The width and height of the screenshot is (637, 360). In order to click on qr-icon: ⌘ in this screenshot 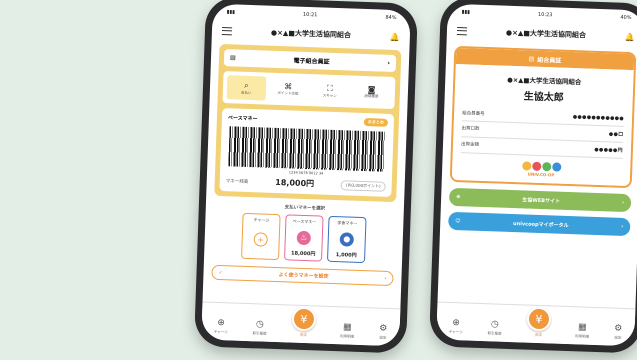, I will do `click(288, 87)`.